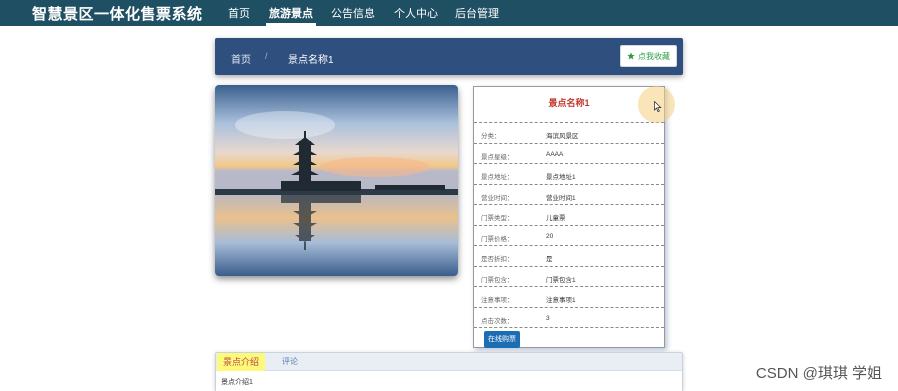 This screenshot has height=391, width=898. I want to click on breadcrumb-home: 首页, so click(241, 58).